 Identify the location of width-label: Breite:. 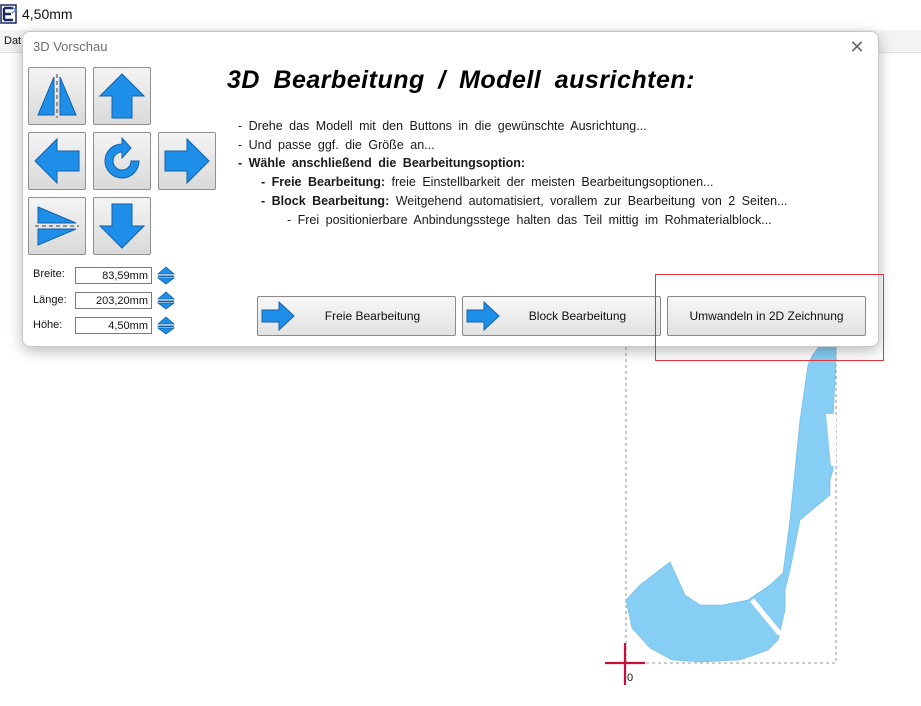
(49, 274).